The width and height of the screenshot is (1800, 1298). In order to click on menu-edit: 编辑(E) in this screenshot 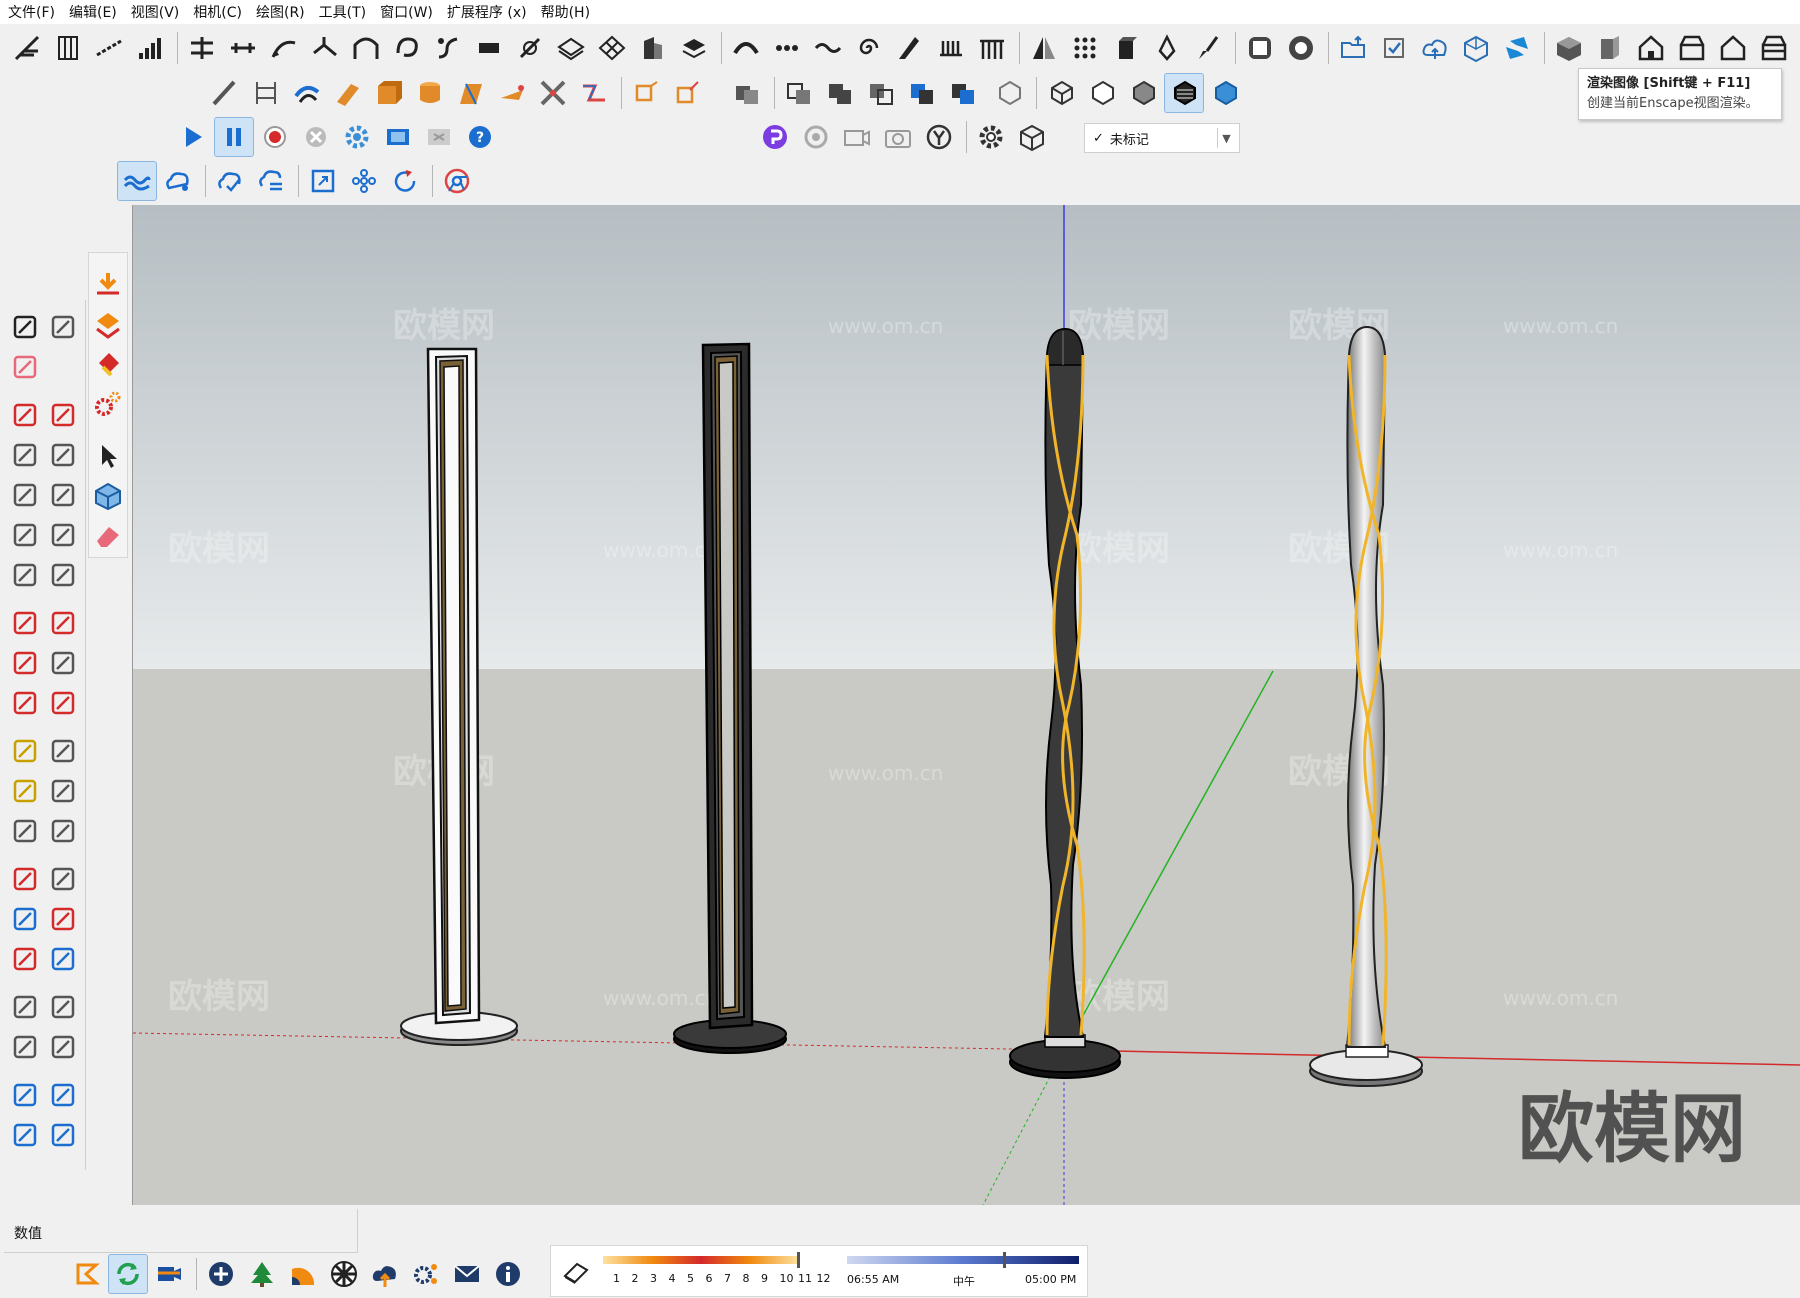, I will do `click(93, 12)`.